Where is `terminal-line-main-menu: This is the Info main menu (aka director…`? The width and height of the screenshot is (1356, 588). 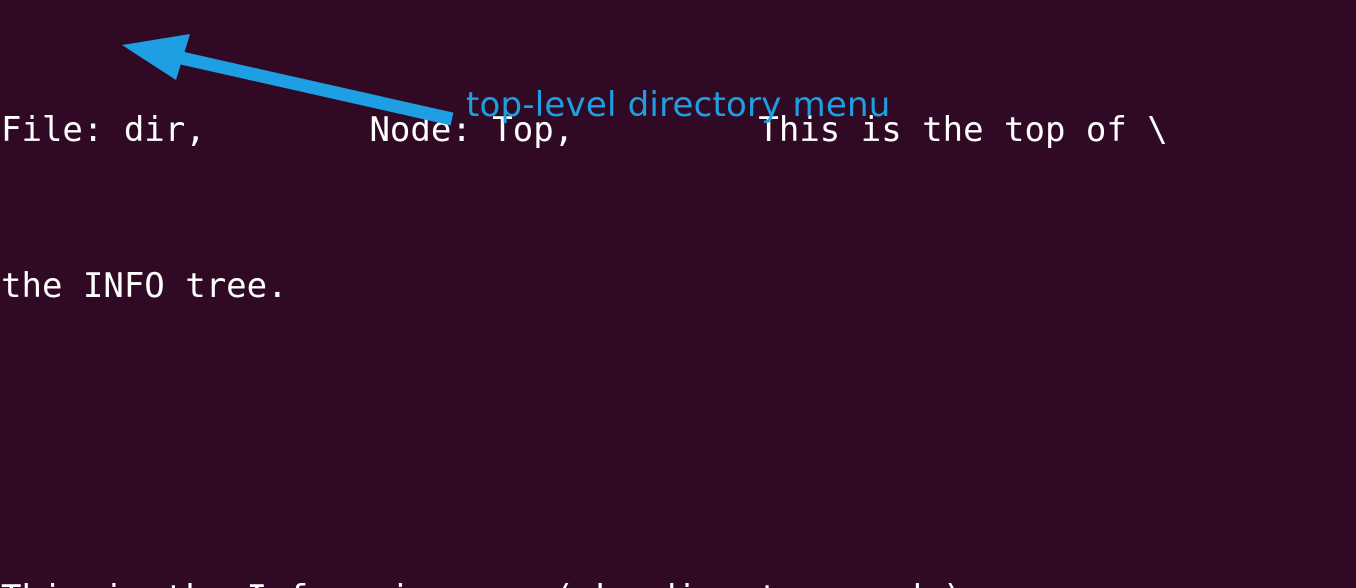
terminal-line-main-menu: This is the Info main menu (aka director… is located at coordinates (678, 580).